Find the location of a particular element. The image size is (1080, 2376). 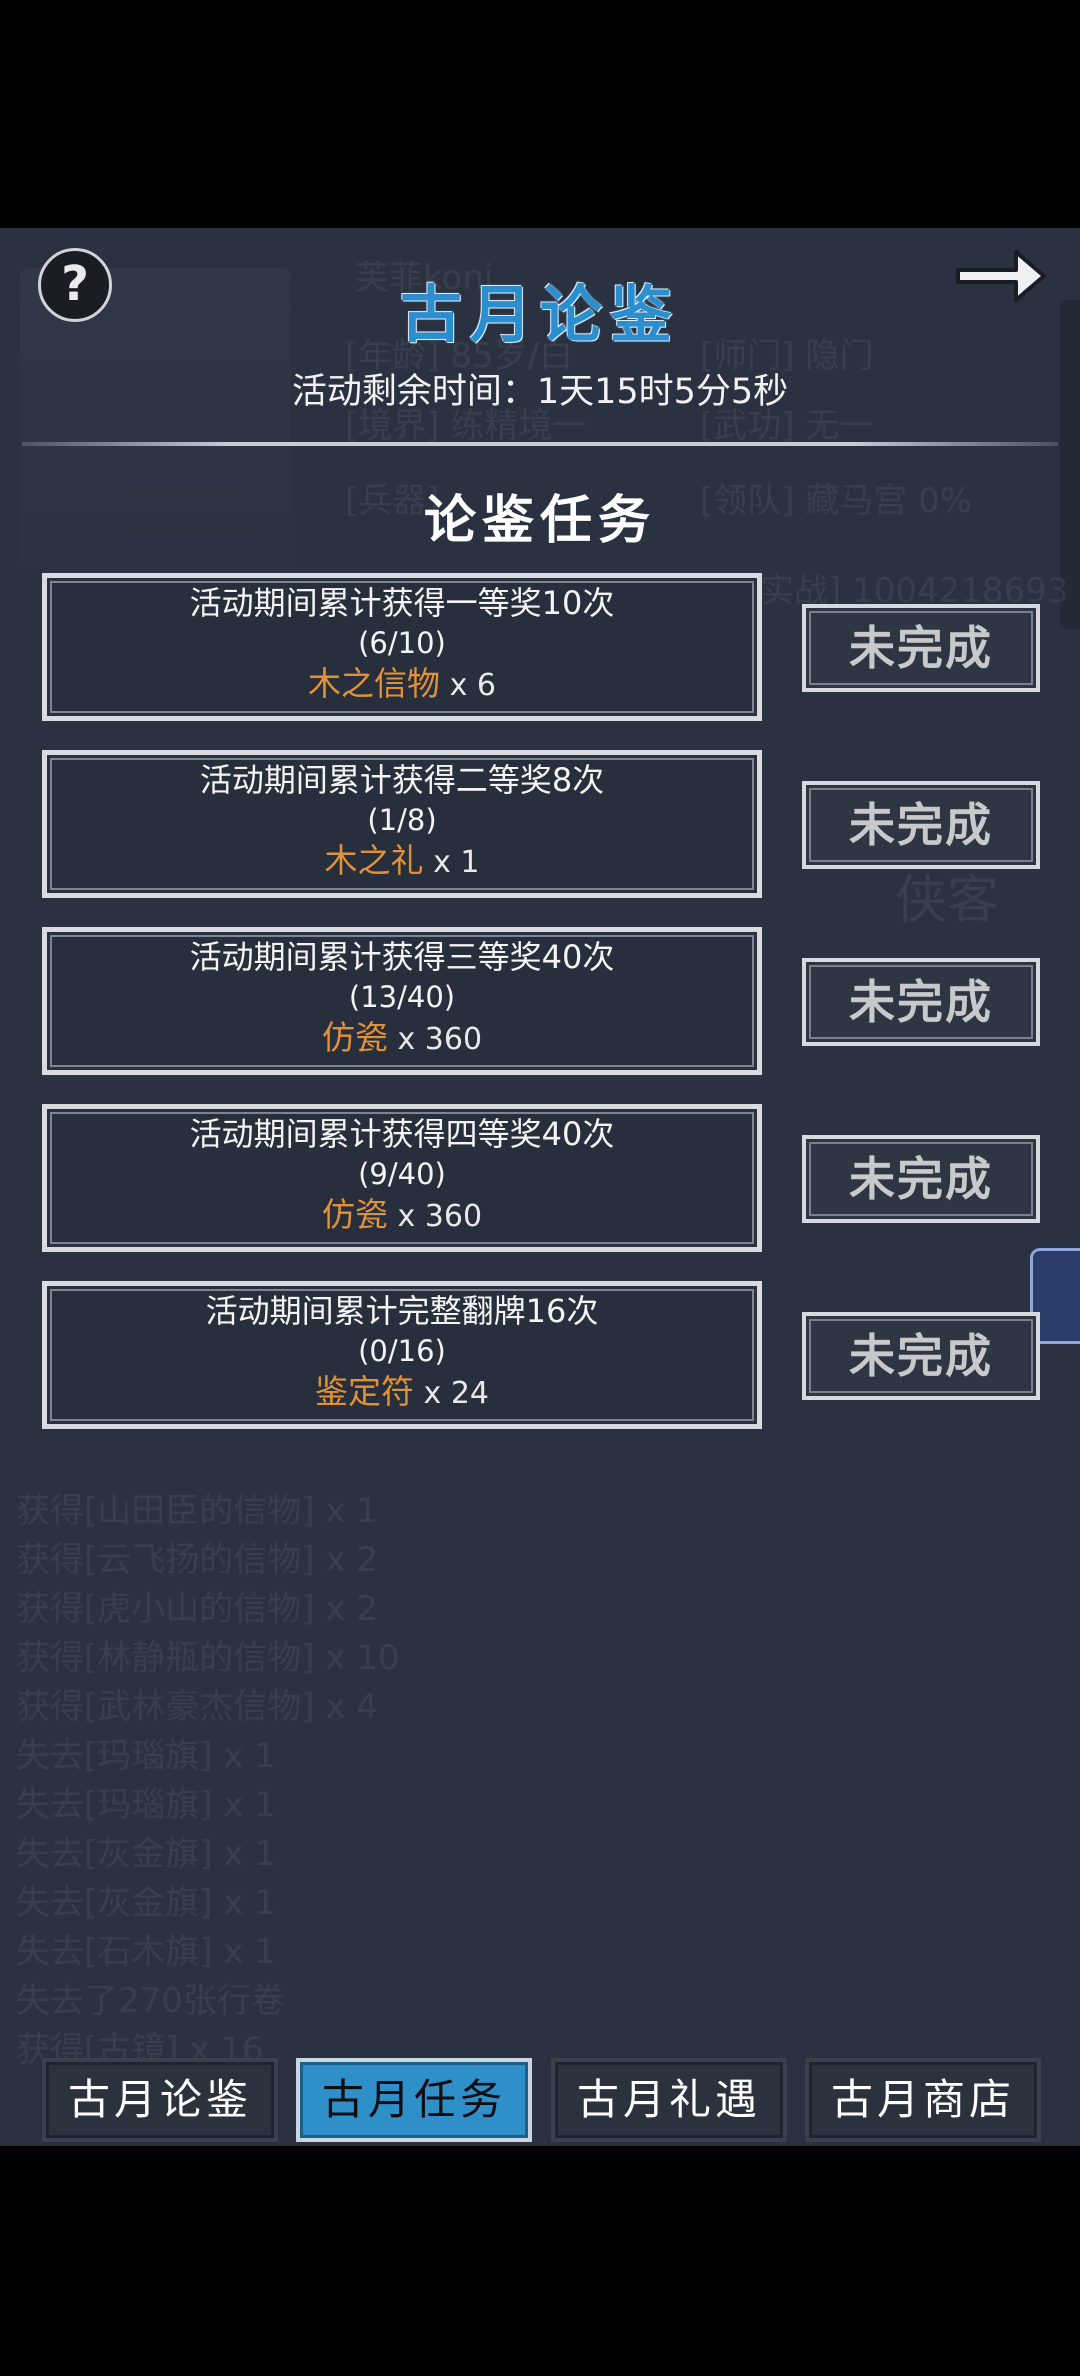

bottom-tab-bar: 古月论鉴 古月任务 古月礼遇 古月商店 is located at coordinates (540, 2101).